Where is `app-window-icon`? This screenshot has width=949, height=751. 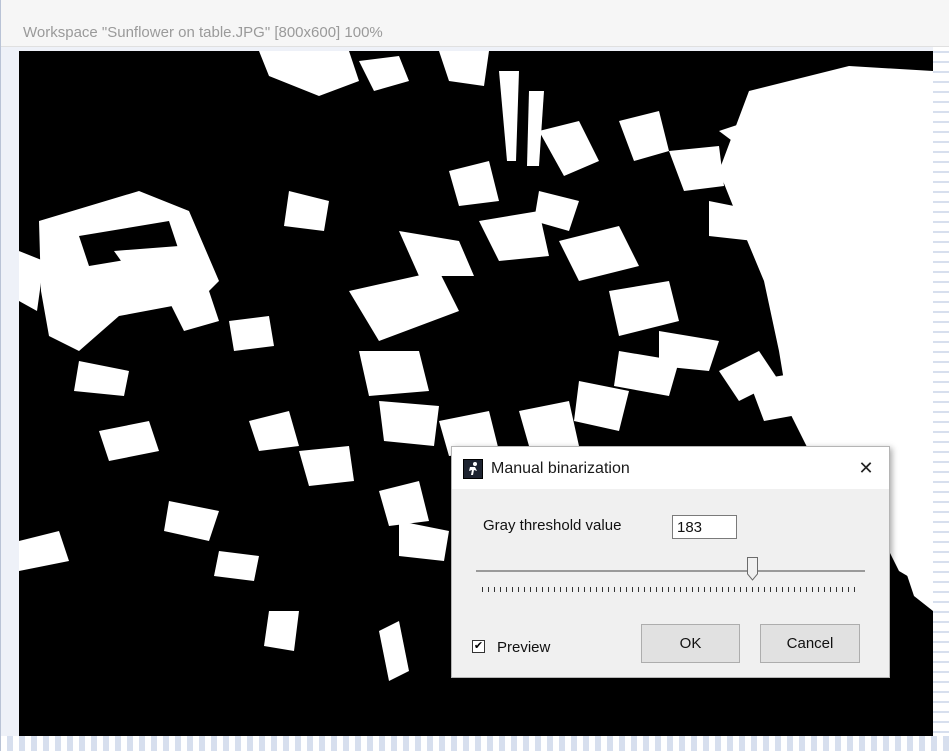
app-window-icon is located at coordinates (473, 469).